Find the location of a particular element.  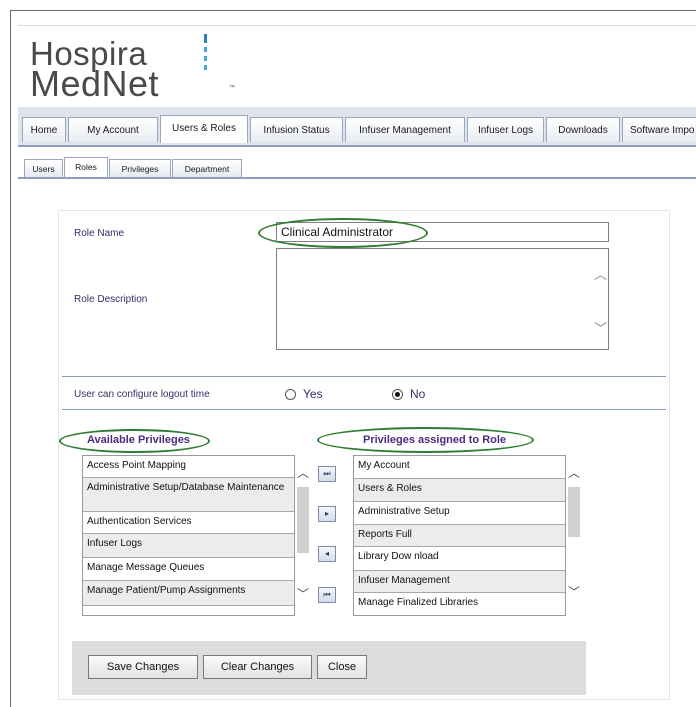

header: Hospira MedNet ™ is located at coordinates (357, 66).